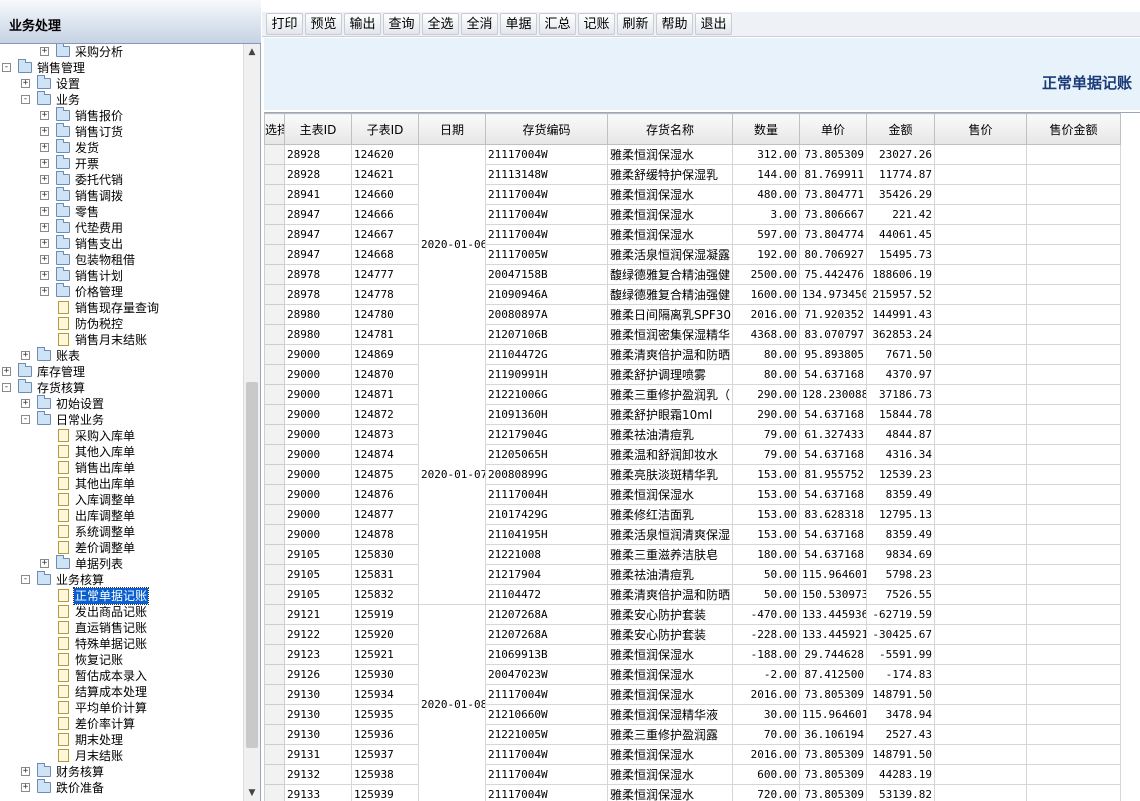 The height and width of the screenshot is (801, 1140). I want to click on scroll-thumb, so click(252, 565).